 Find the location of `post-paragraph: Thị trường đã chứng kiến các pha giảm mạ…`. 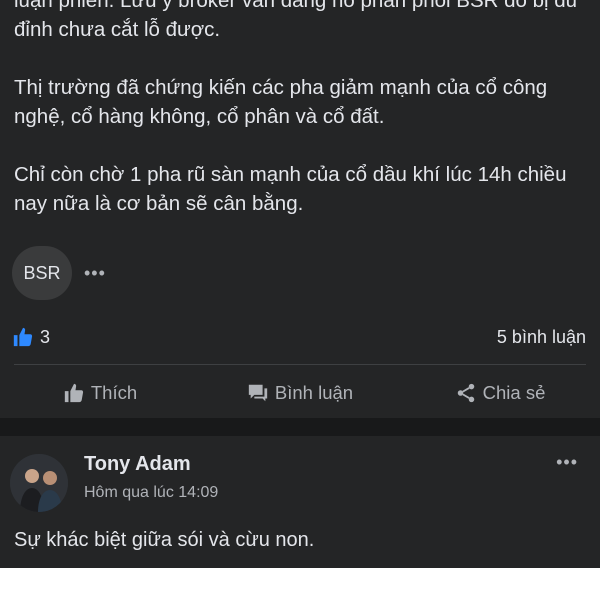

post-paragraph: Thị trường đã chứng kiến các pha giảm mạ… is located at coordinates (281, 102).